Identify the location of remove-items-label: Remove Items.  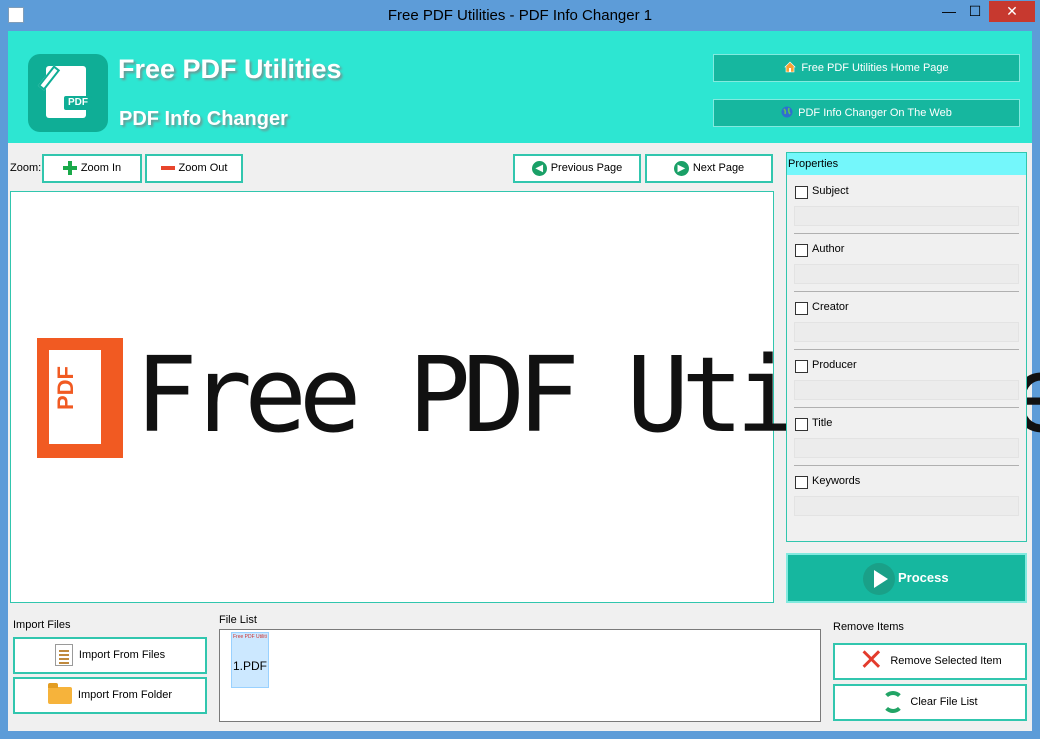
(868, 627).